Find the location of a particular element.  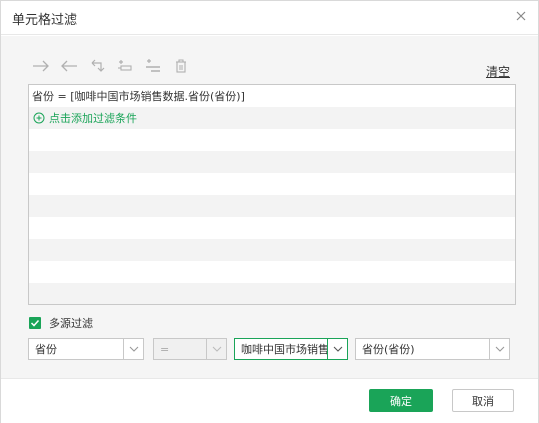

data-source-select: 咖啡中国市场销售 is located at coordinates (291, 349).